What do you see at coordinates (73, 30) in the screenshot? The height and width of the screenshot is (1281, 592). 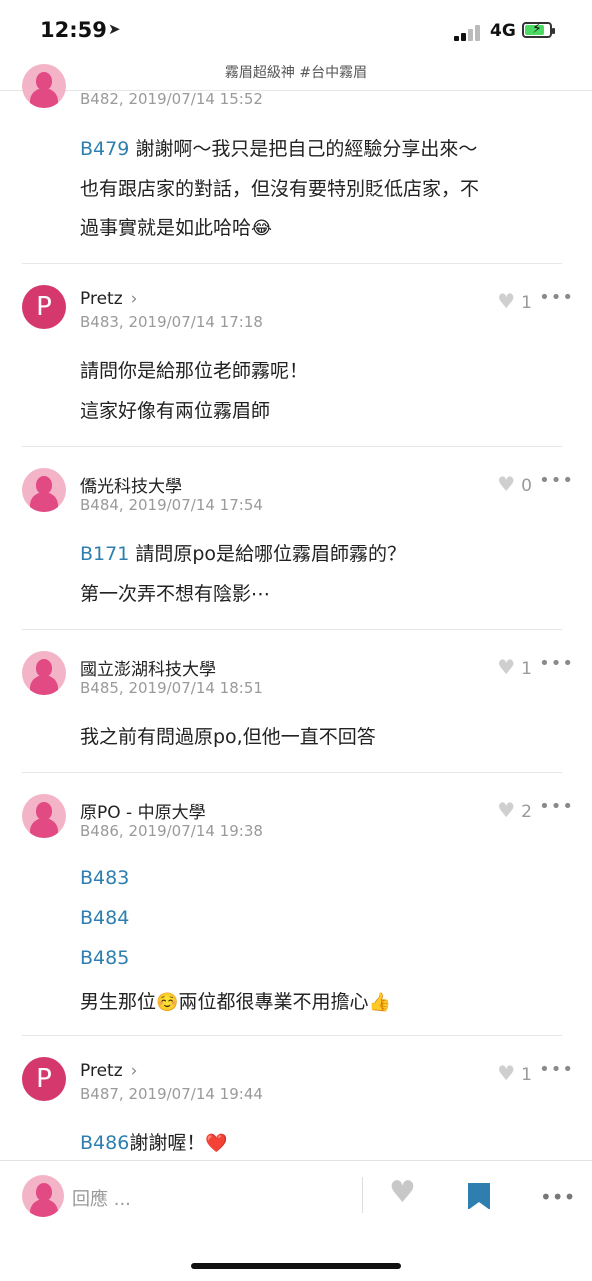 I see `status-time: 12:59` at bounding box center [73, 30].